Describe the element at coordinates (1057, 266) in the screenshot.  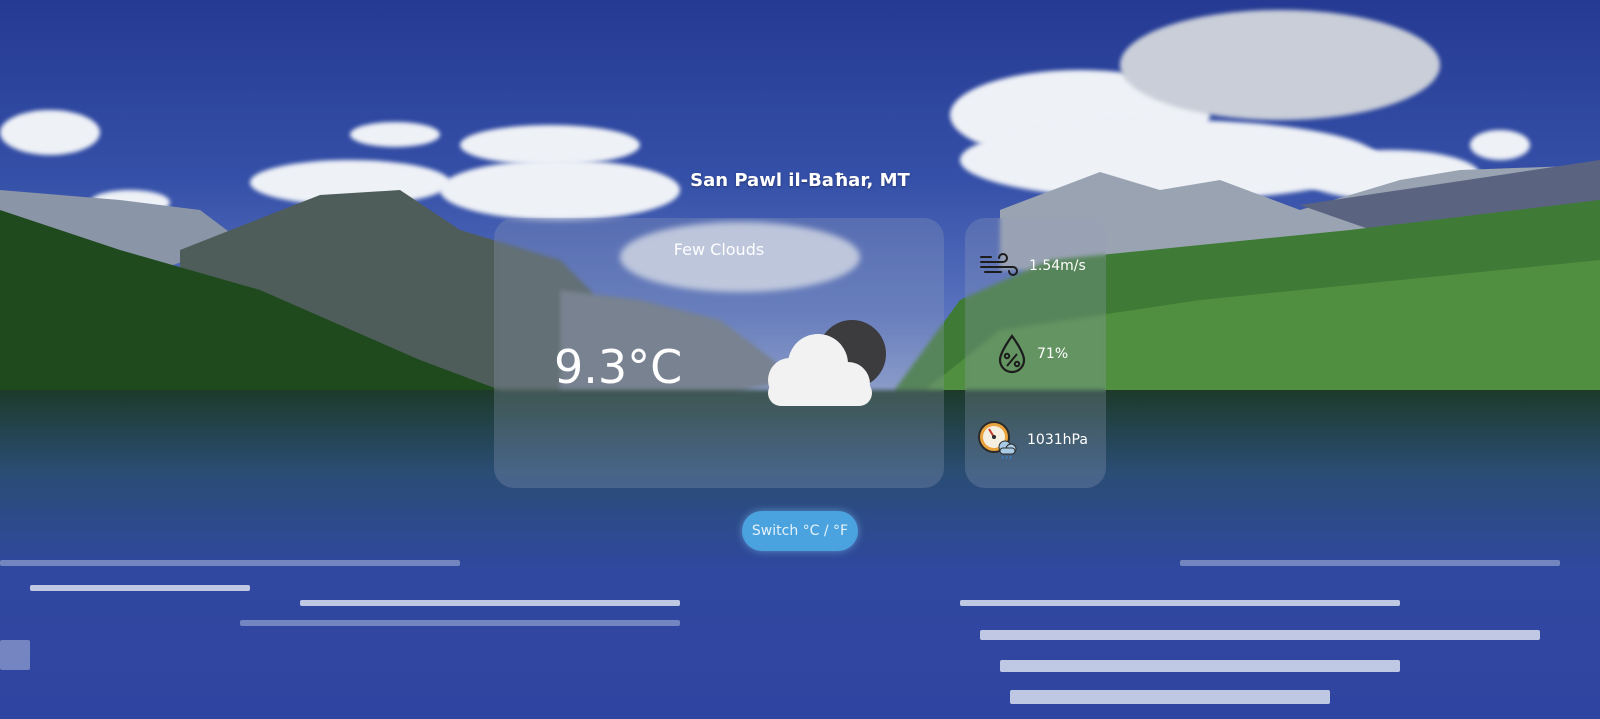
I see `wind-value: 1.54m/s` at that location.